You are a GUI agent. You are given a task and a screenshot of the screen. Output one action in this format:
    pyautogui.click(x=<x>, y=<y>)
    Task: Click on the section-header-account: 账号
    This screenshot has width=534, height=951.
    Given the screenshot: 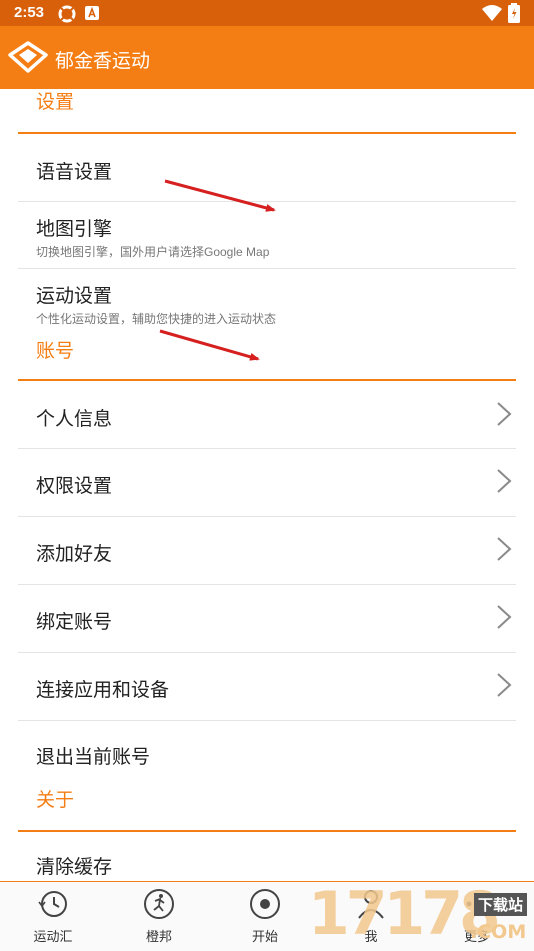 What is the action you would take?
    pyautogui.click(x=55, y=351)
    